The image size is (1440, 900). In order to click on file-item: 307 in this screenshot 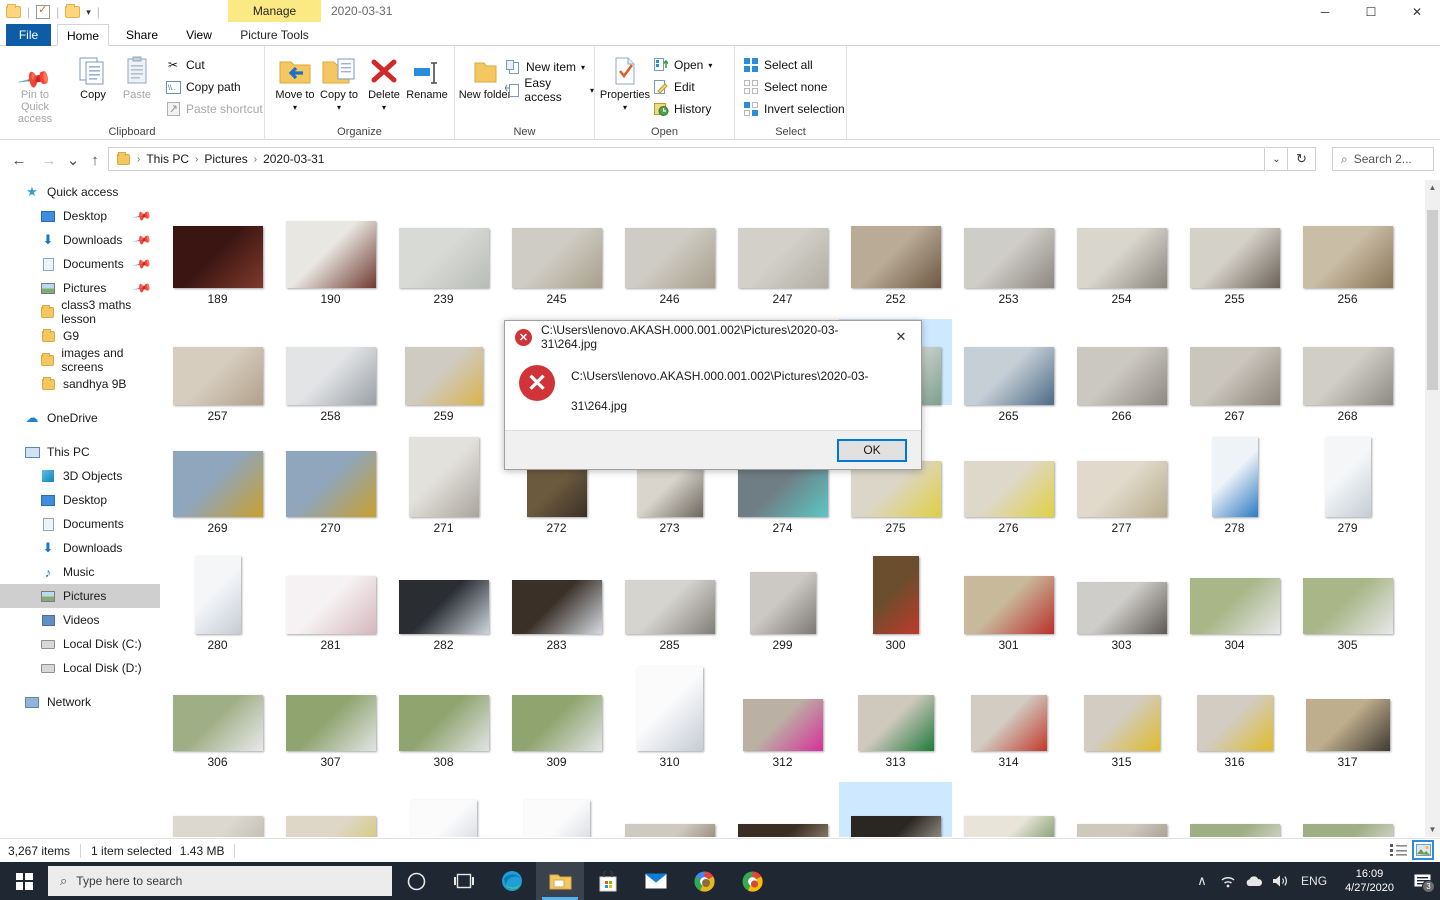, I will do `click(330, 717)`.